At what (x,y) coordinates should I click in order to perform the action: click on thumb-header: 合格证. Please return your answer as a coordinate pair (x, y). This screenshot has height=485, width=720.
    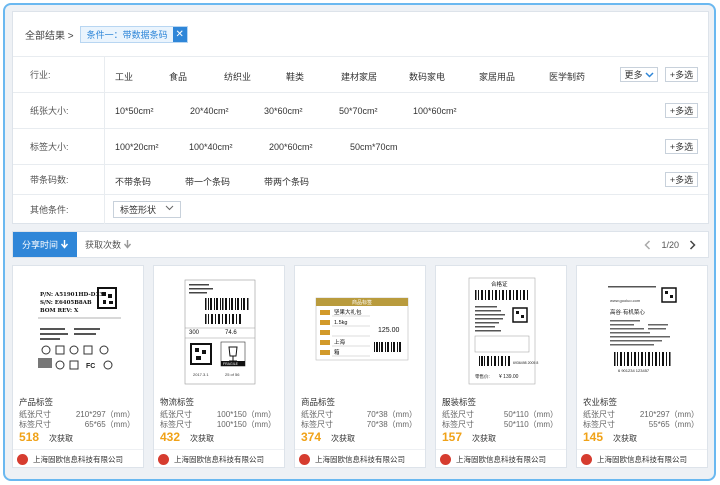
    Looking at the image, I should click on (499, 284).